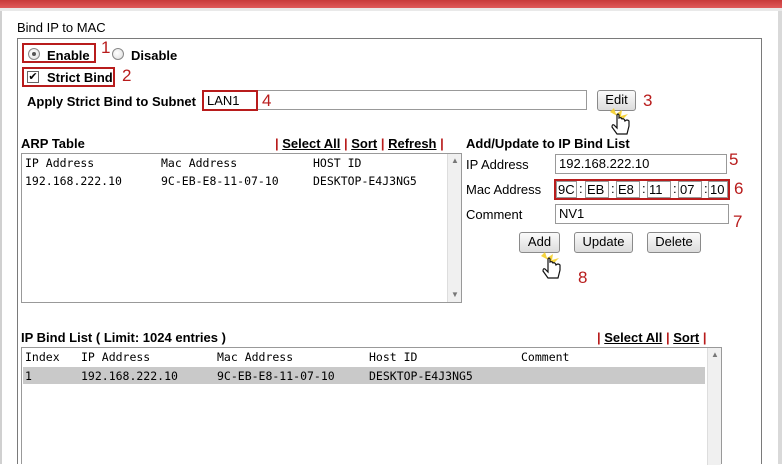  Describe the element at coordinates (129, 376) in the screenshot. I see `bind-row-ip: 192.168.222.10` at that location.